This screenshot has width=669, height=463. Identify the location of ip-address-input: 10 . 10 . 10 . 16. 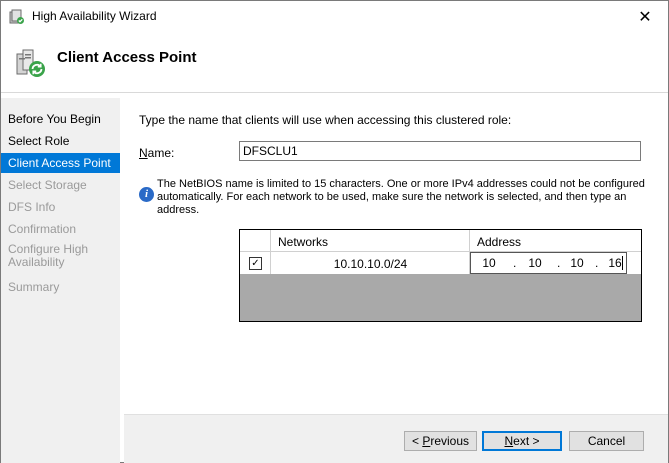
(548, 263).